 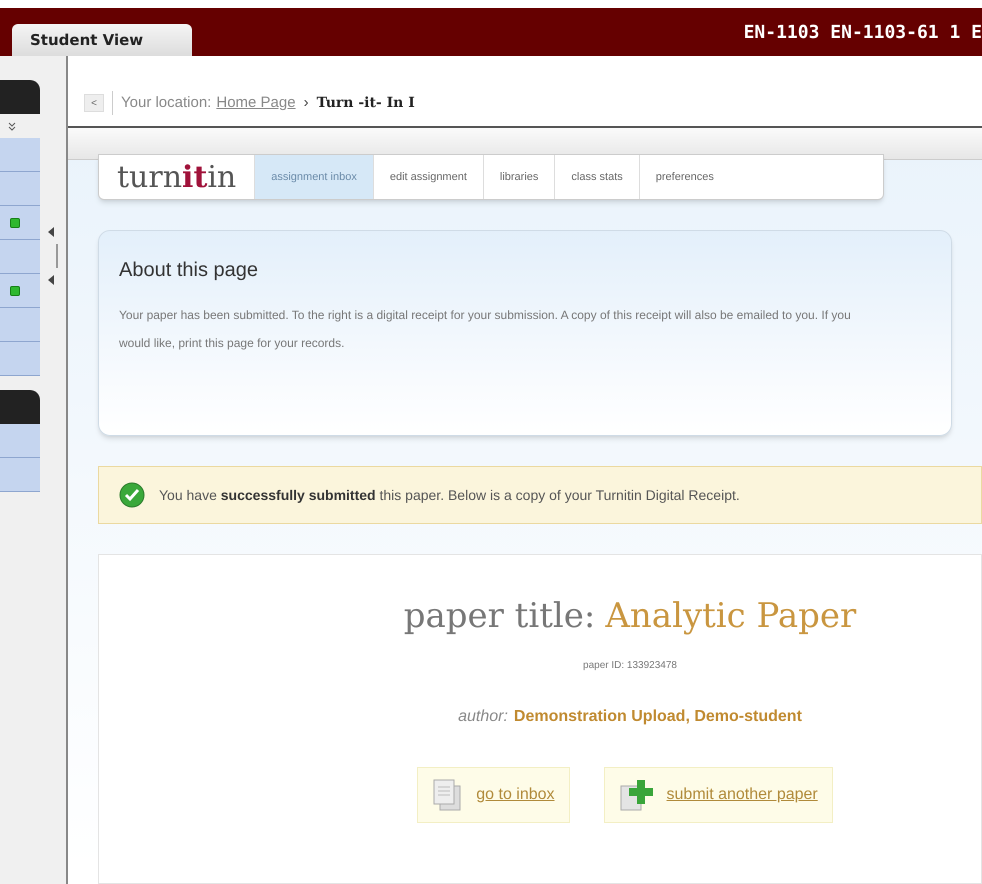 I want to click on author-label: author:, so click(x=483, y=717).